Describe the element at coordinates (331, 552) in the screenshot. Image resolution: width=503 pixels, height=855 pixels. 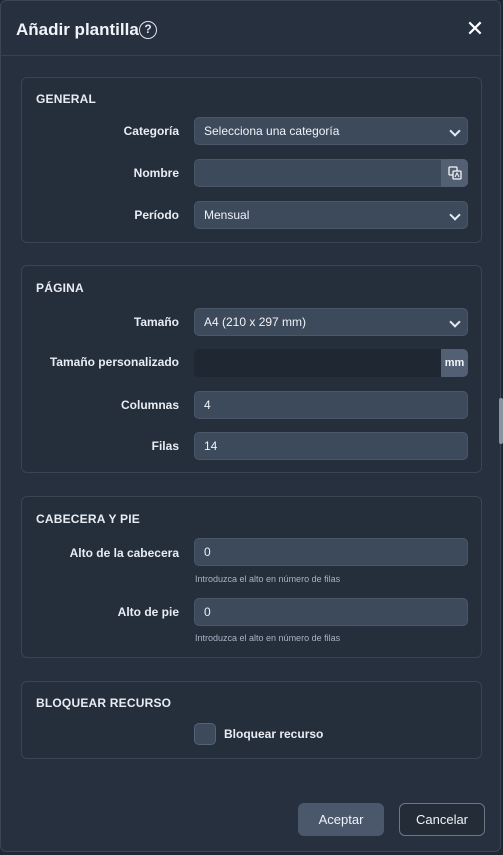
I see `header-height-input: 0` at that location.